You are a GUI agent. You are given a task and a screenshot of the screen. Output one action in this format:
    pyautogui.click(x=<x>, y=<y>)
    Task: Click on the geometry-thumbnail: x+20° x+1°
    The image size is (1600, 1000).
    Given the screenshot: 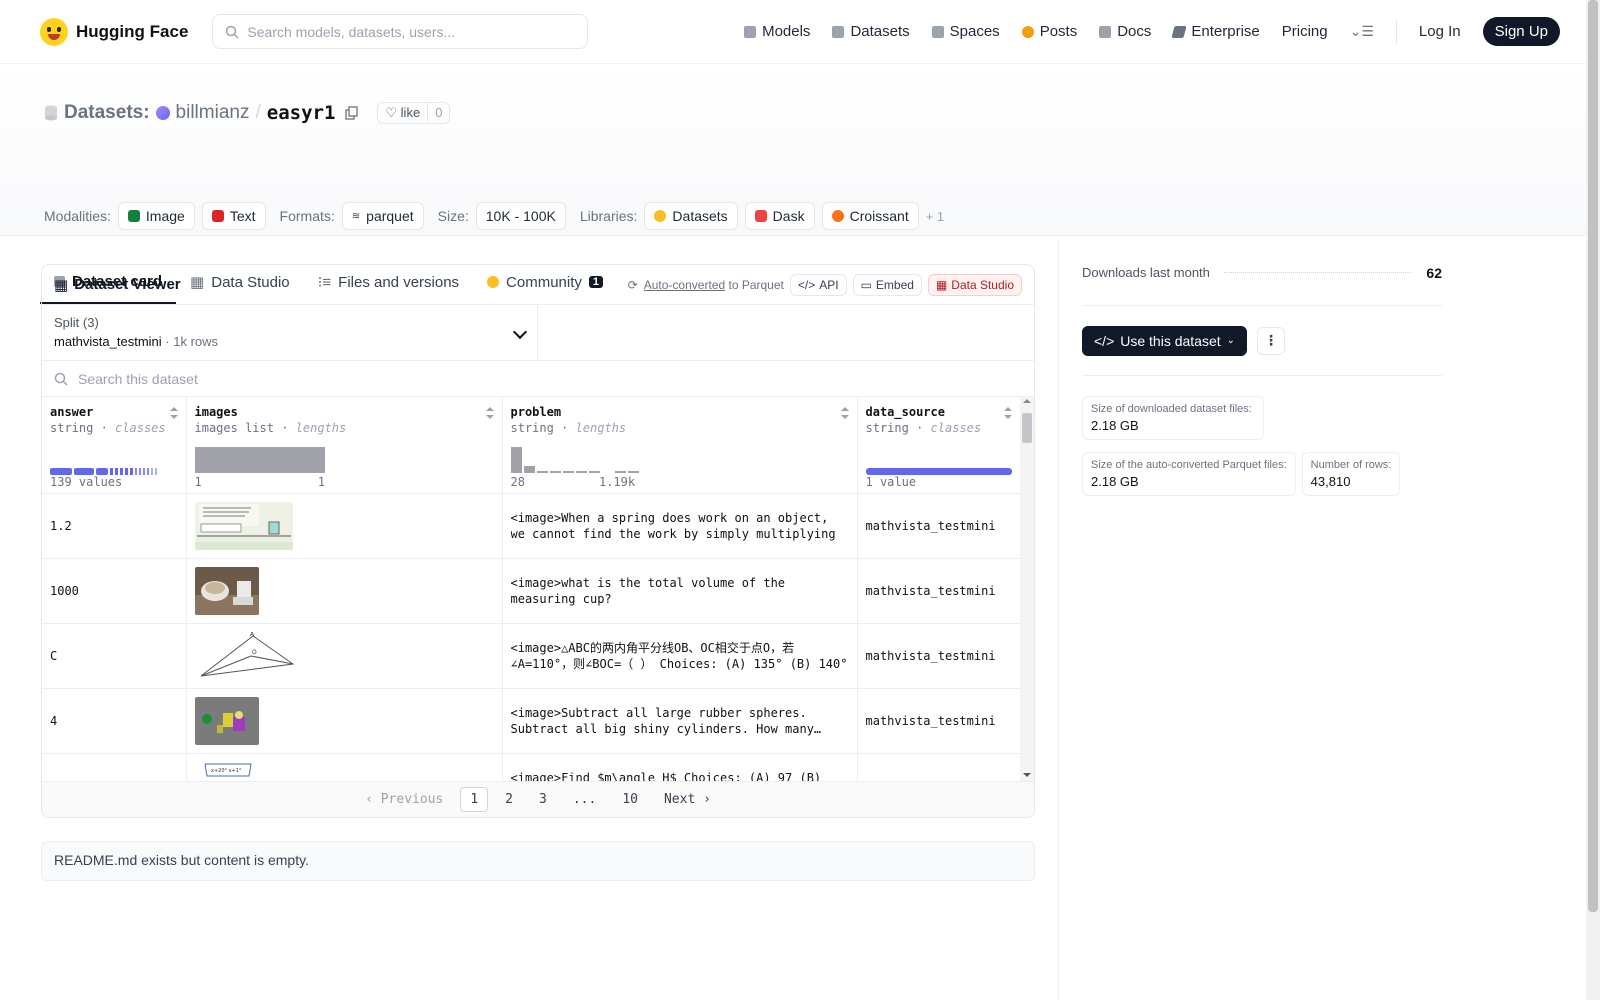 What is the action you would take?
    pyautogui.click(x=226, y=771)
    